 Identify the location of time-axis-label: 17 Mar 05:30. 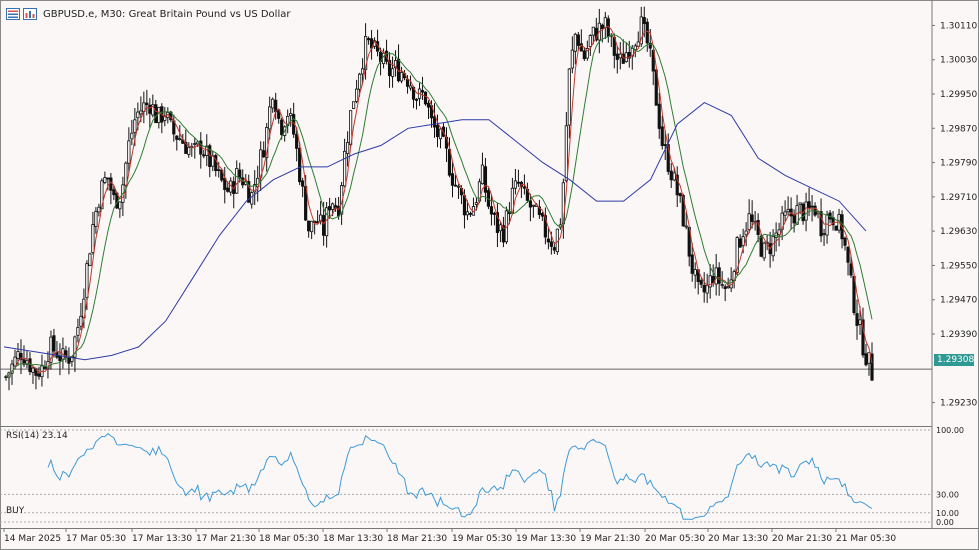
(96, 539).